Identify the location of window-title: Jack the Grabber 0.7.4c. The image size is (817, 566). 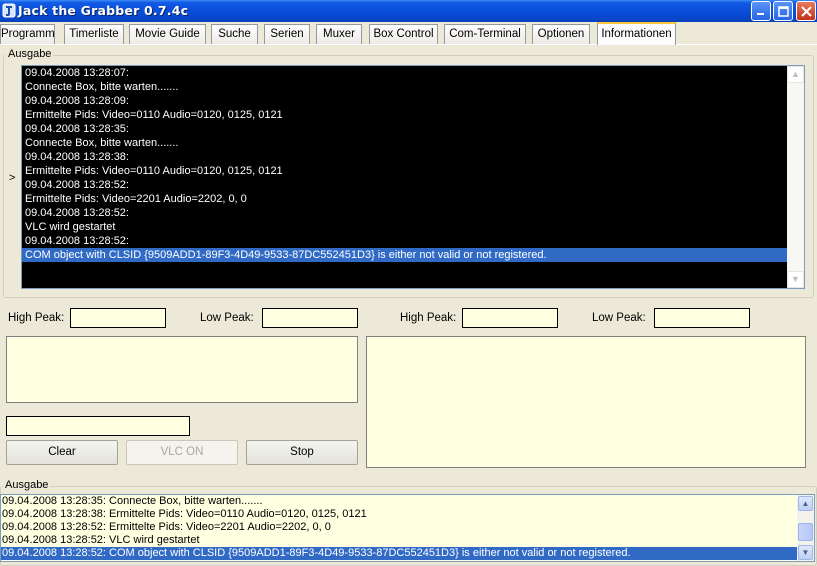
(103, 10).